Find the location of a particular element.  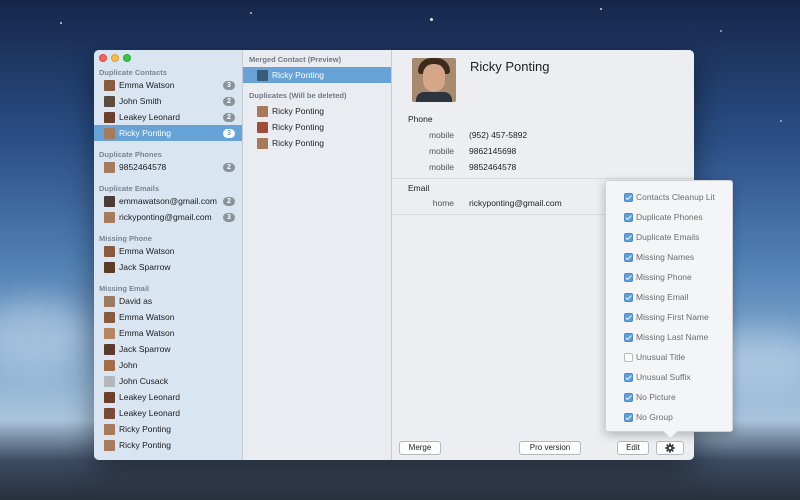

merged-contact-heading: Merged Contact (Preview) is located at coordinates (295, 59).